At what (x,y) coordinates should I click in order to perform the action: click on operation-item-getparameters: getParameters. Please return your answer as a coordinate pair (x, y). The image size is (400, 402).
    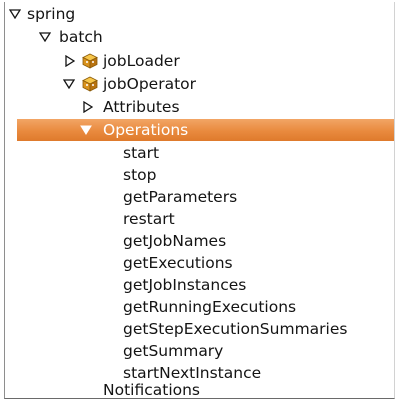
    Looking at the image, I should click on (199, 197).